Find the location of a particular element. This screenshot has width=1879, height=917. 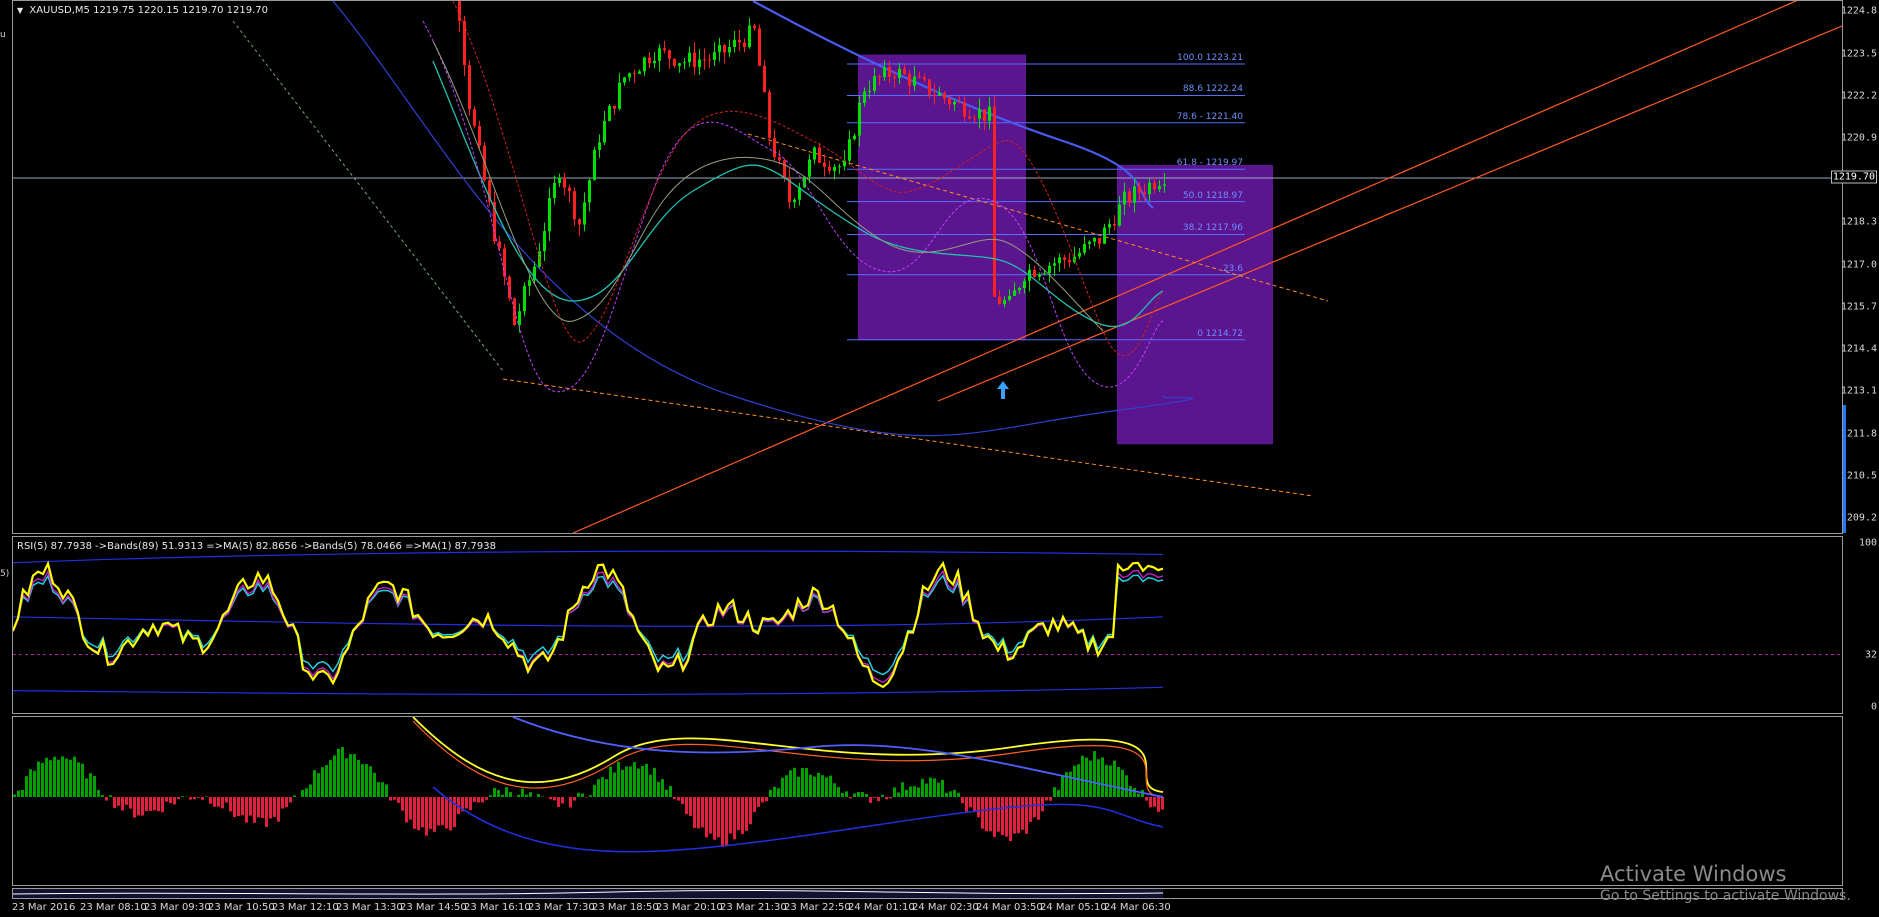

time-tick-label: 23 Mar 08:10 is located at coordinates (113, 907).